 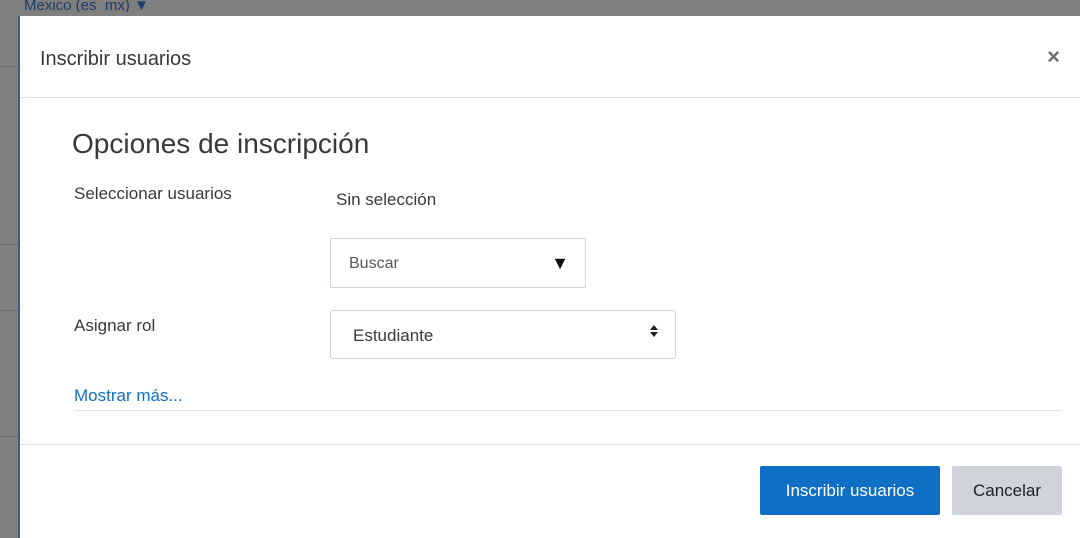 What do you see at coordinates (550, 57) in the screenshot?
I see `modal-header: Inscribir usuarios ×` at bounding box center [550, 57].